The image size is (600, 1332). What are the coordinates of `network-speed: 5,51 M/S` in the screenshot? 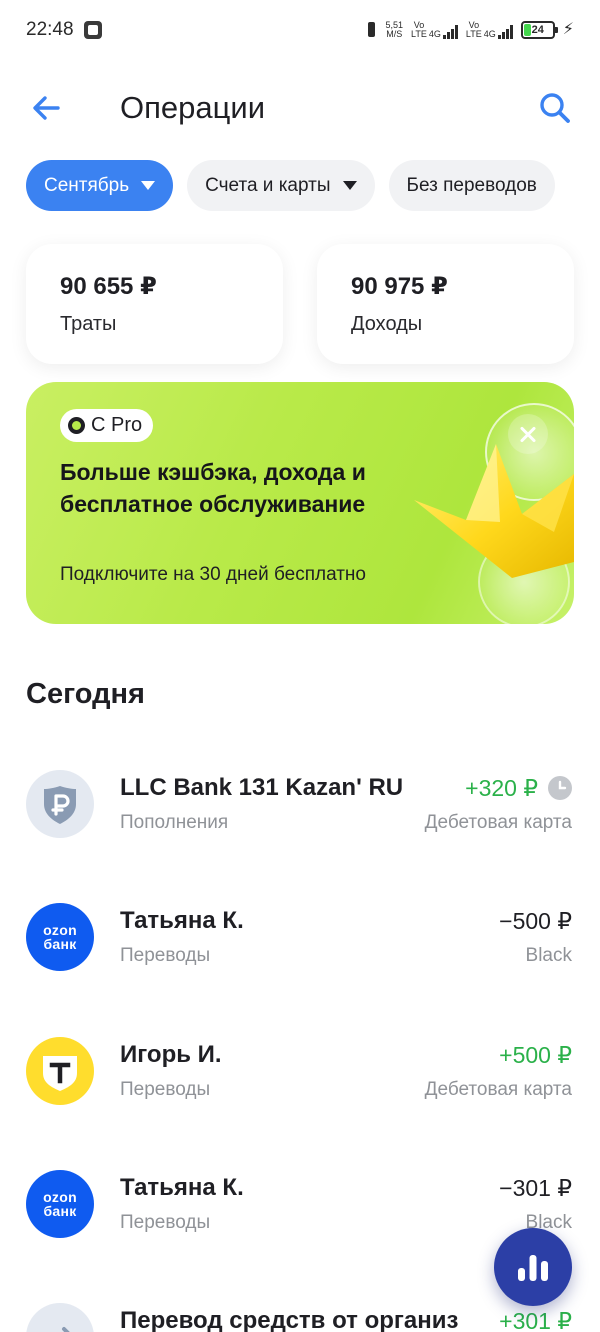 It's located at (395, 30).